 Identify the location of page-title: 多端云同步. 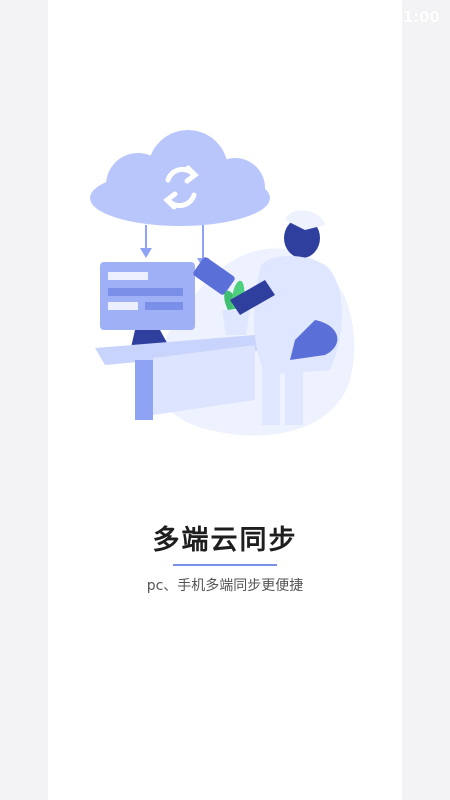
(225, 540).